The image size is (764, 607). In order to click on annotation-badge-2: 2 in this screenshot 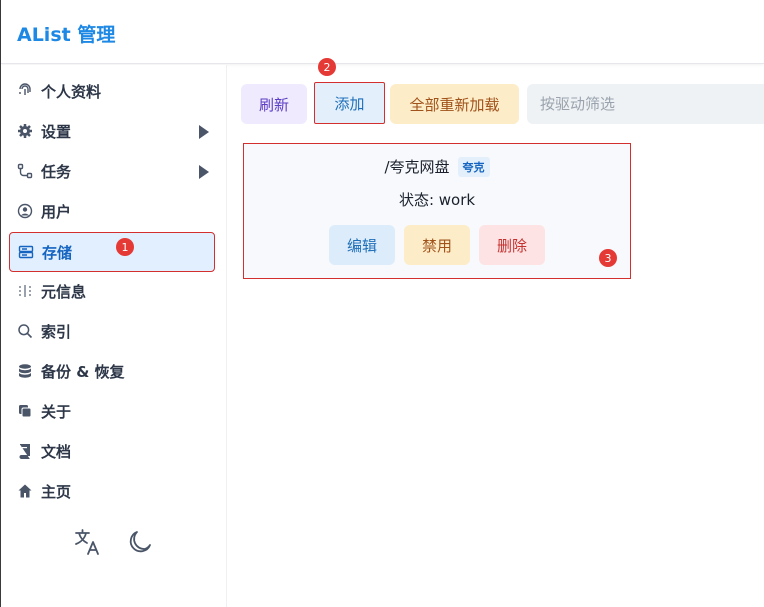, I will do `click(327, 67)`.